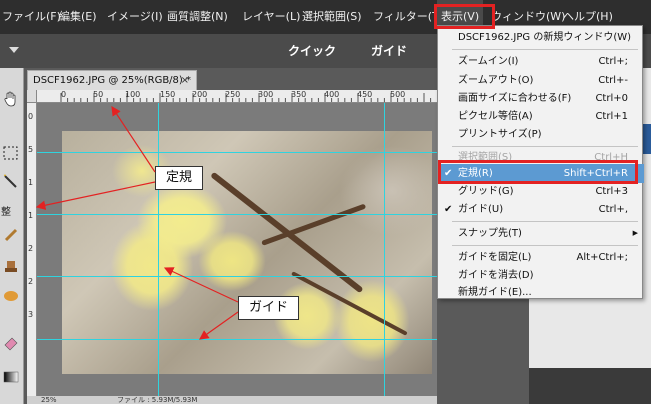 This screenshot has height=404, width=651. I want to click on menu-enhance: 画質調整(N), so click(197, 17).